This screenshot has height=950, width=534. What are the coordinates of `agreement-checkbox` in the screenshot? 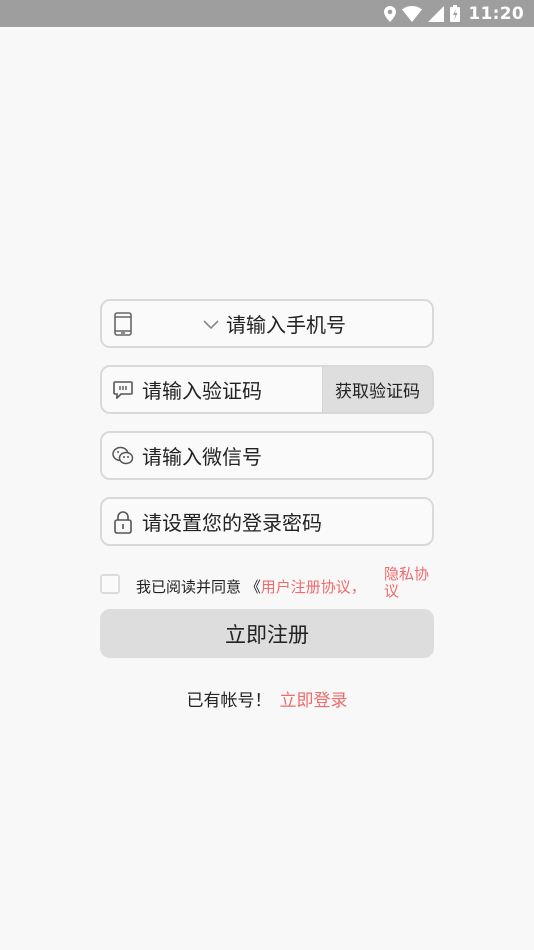 It's located at (110, 584).